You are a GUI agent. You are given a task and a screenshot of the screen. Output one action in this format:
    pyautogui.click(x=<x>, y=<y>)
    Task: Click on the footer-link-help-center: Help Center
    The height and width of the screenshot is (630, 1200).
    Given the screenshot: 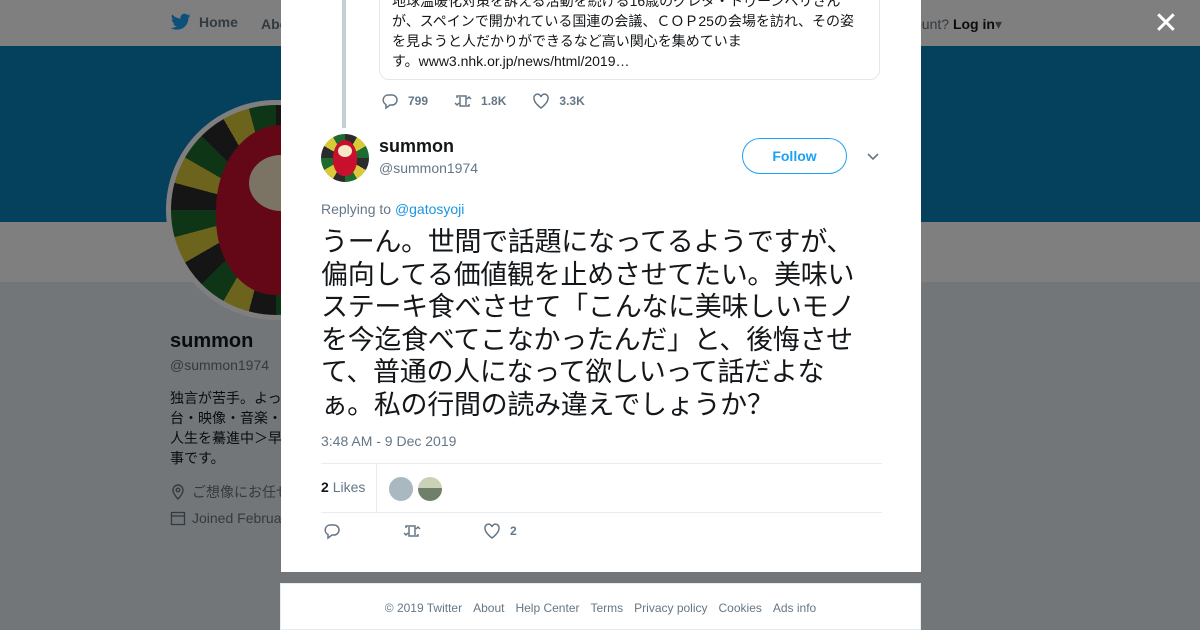 What is the action you would take?
    pyautogui.click(x=547, y=608)
    